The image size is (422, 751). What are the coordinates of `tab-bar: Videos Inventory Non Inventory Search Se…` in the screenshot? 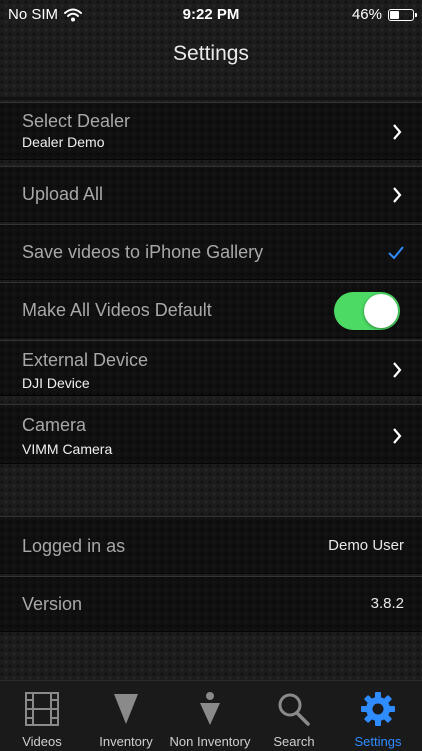 It's located at (211, 715).